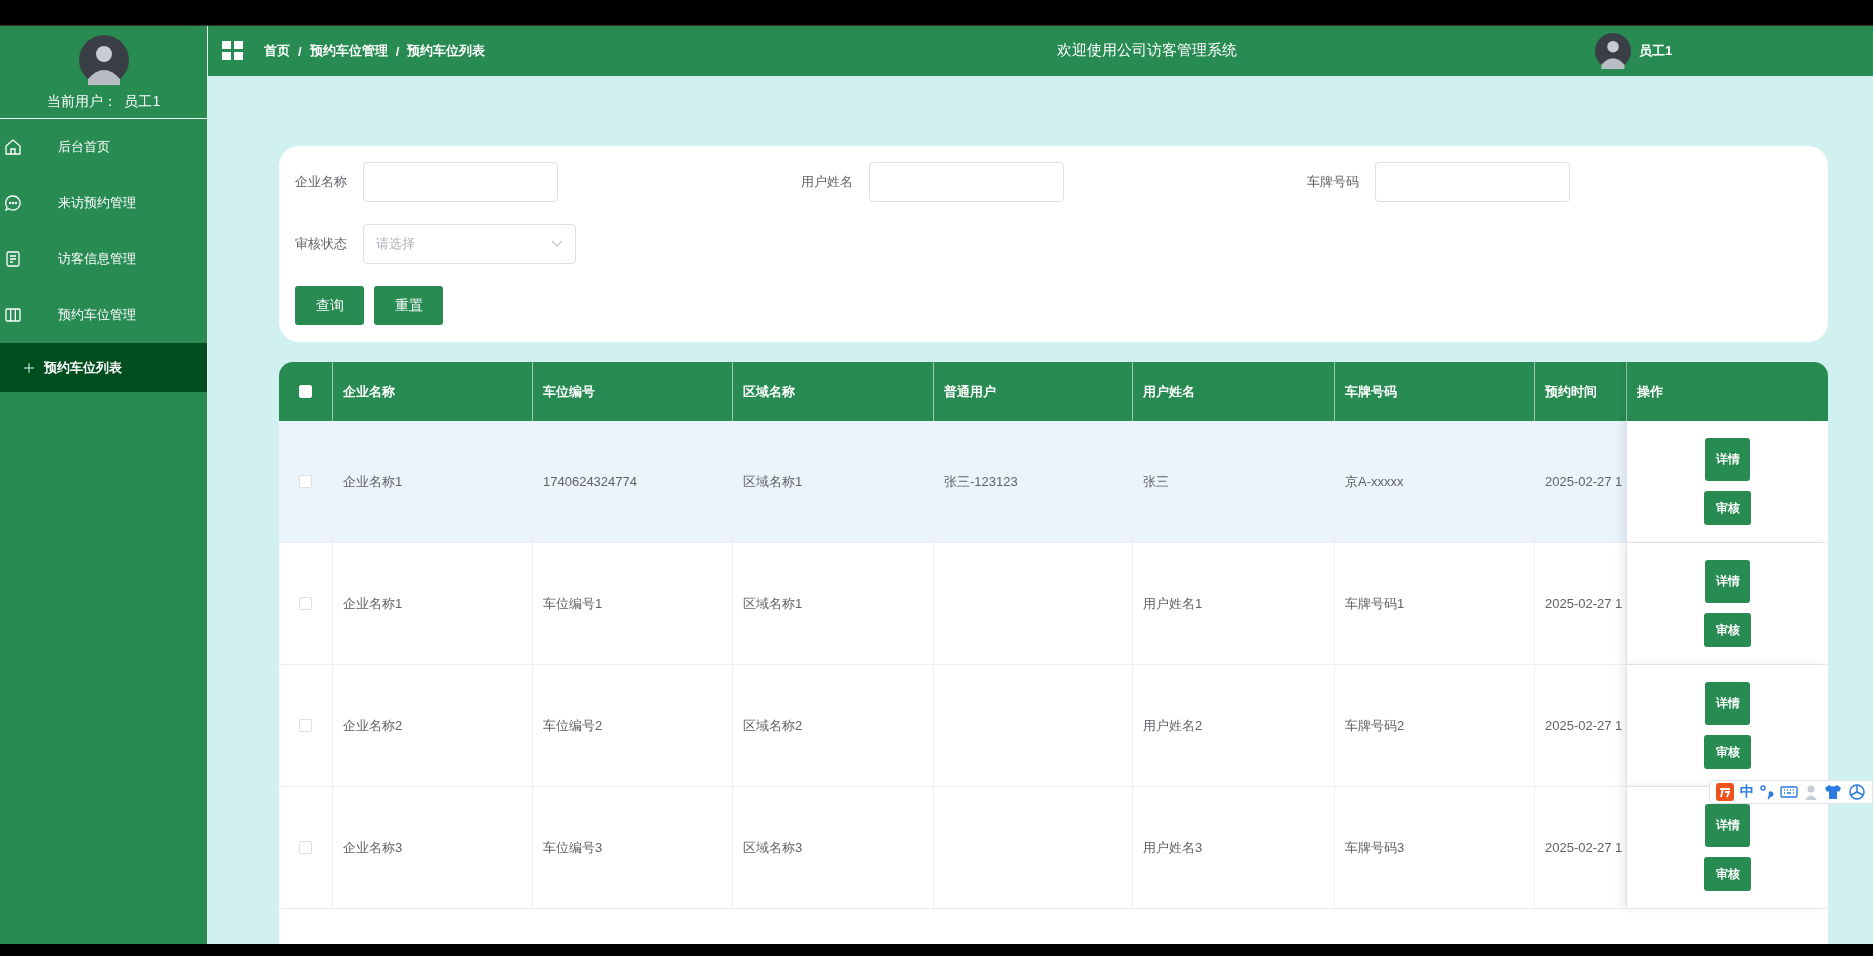  I want to click on home-icon, so click(13, 147).